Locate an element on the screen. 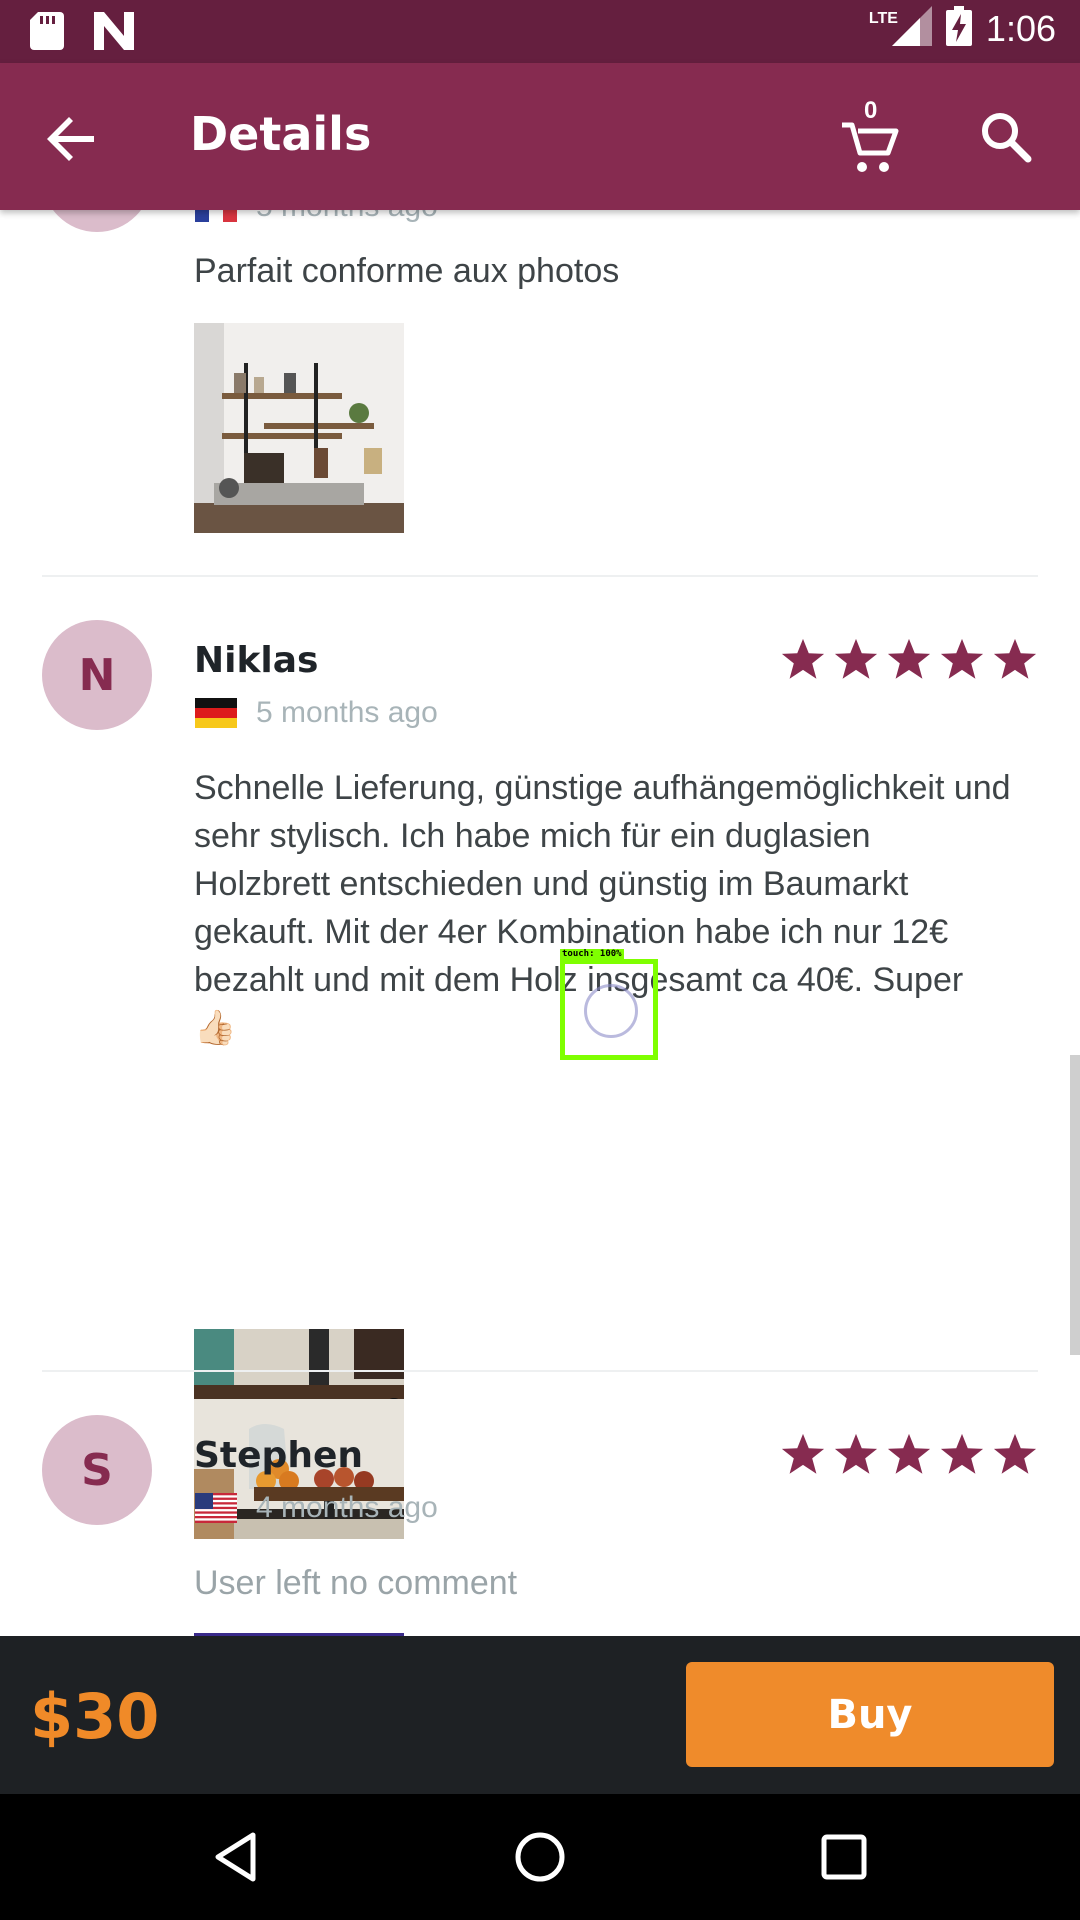 The height and width of the screenshot is (1920, 1080). nav-back-icon is located at coordinates (235, 1857).